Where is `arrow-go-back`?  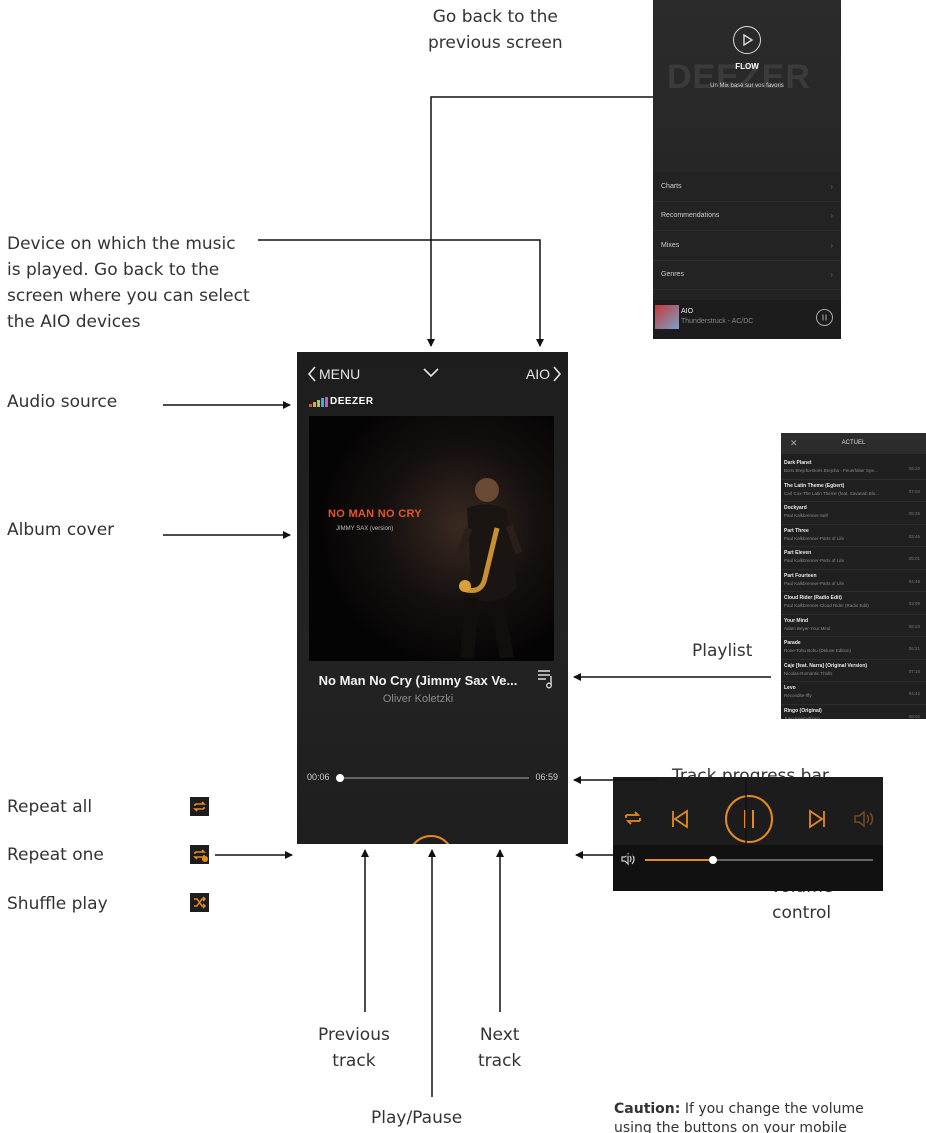
arrow-go-back is located at coordinates (540, 221).